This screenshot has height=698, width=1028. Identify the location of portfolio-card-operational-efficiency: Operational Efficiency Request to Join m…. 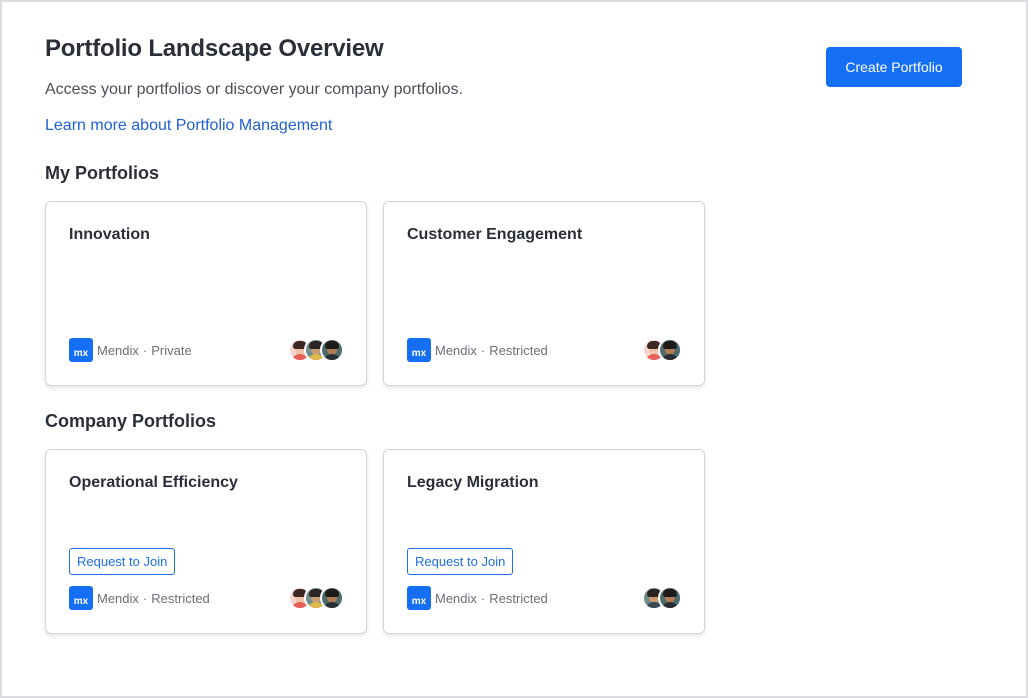
(206, 541).